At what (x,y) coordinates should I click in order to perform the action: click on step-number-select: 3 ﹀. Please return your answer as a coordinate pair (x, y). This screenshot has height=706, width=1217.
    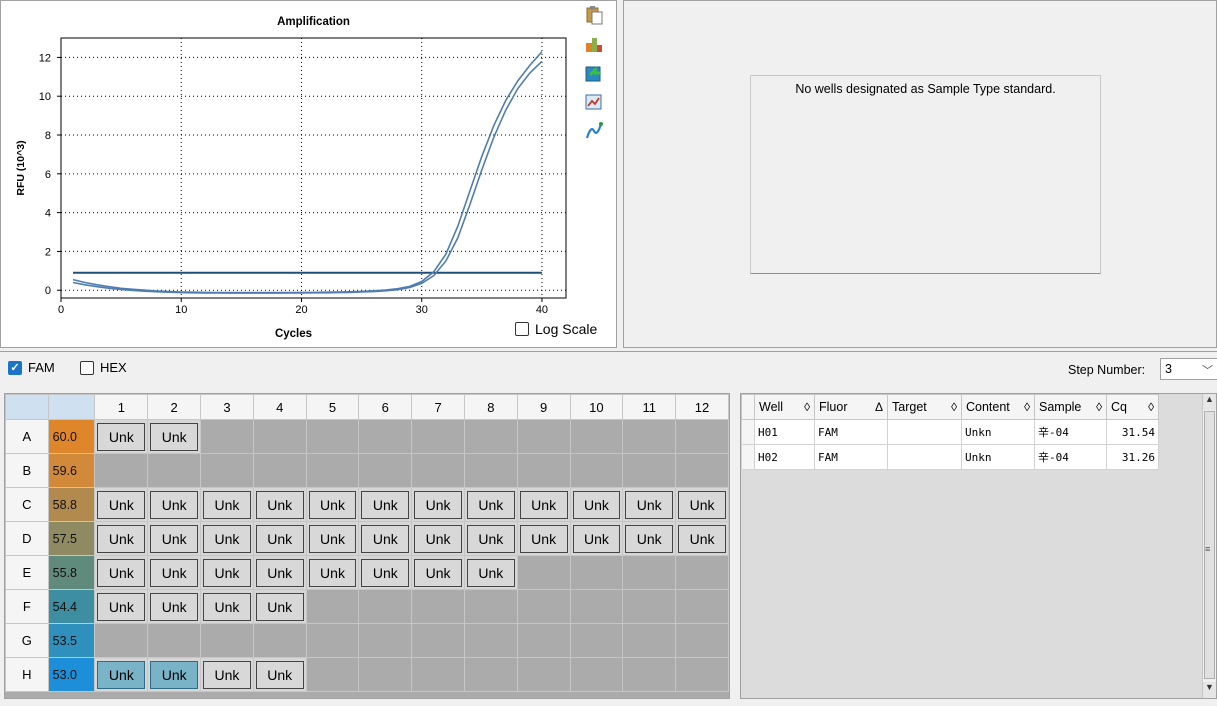
    Looking at the image, I should click on (1188, 369).